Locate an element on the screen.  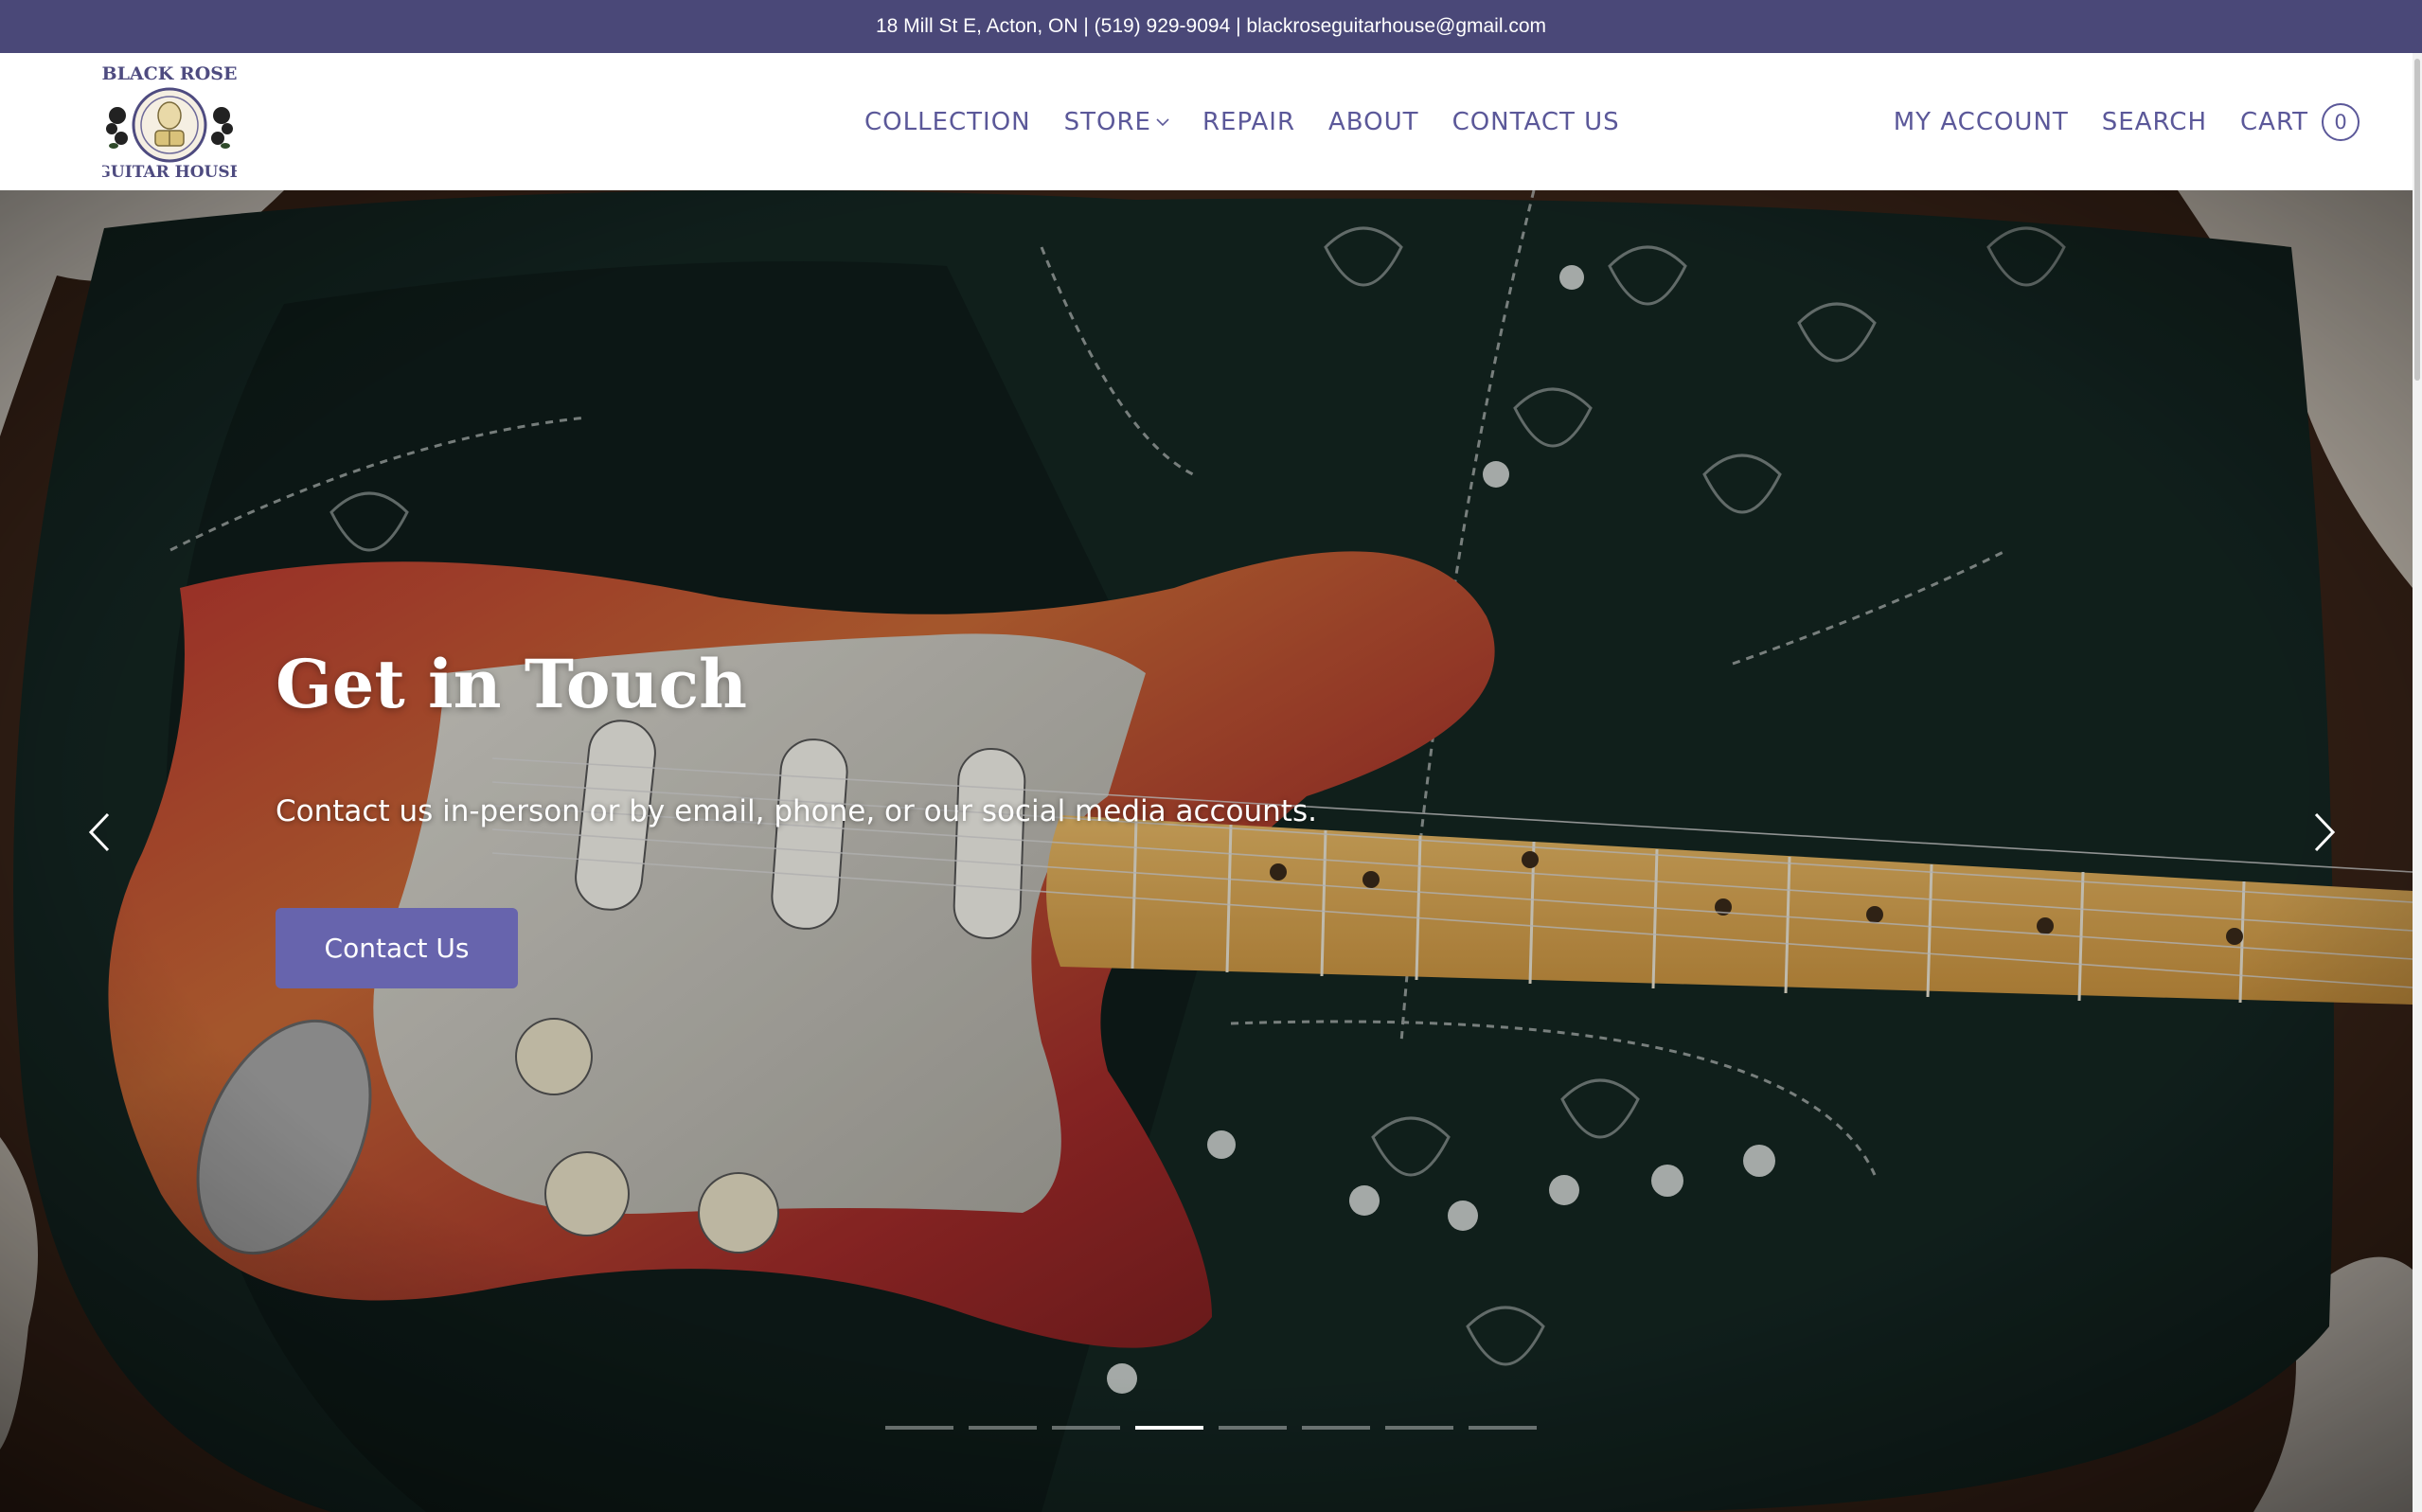
nav-store: STORE is located at coordinates (1116, 122).